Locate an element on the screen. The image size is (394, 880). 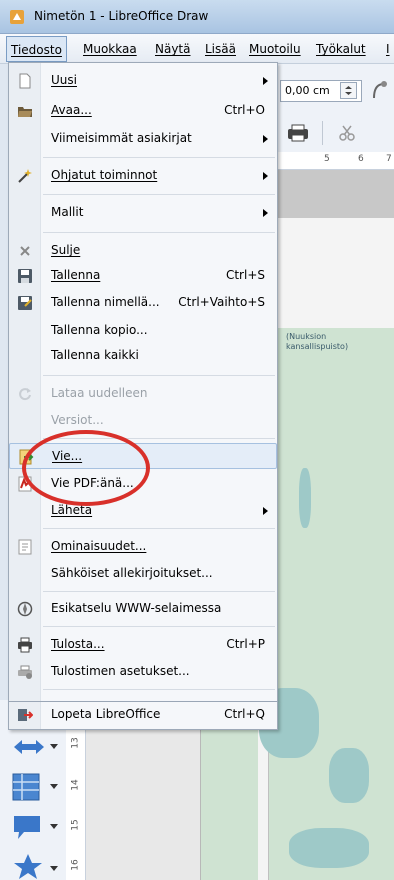
map-label: (Nuuksion kansallispuisto) is located at coordinates (317, 342).